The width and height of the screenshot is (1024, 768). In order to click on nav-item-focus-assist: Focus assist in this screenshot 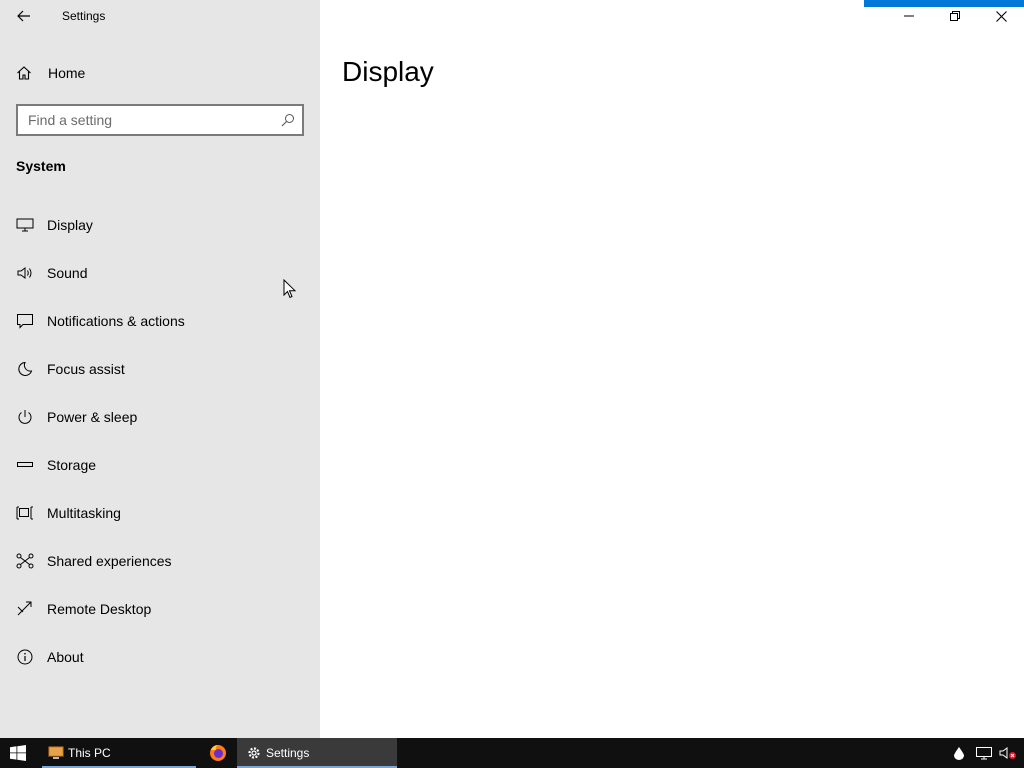, I will do `click(160, 369)`.